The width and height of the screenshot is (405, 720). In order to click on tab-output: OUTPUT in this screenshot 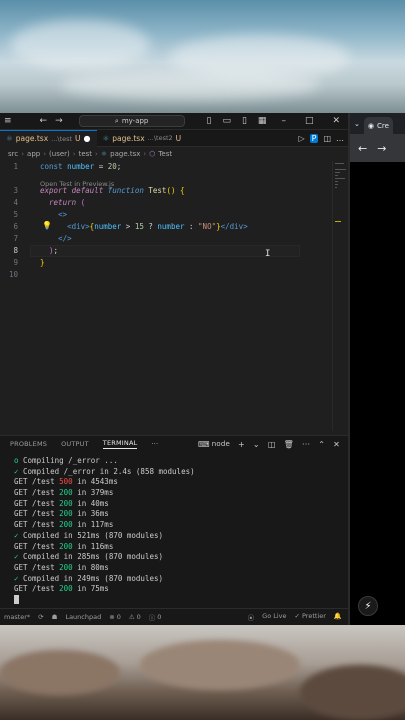, I will do `click(75, 444)`.